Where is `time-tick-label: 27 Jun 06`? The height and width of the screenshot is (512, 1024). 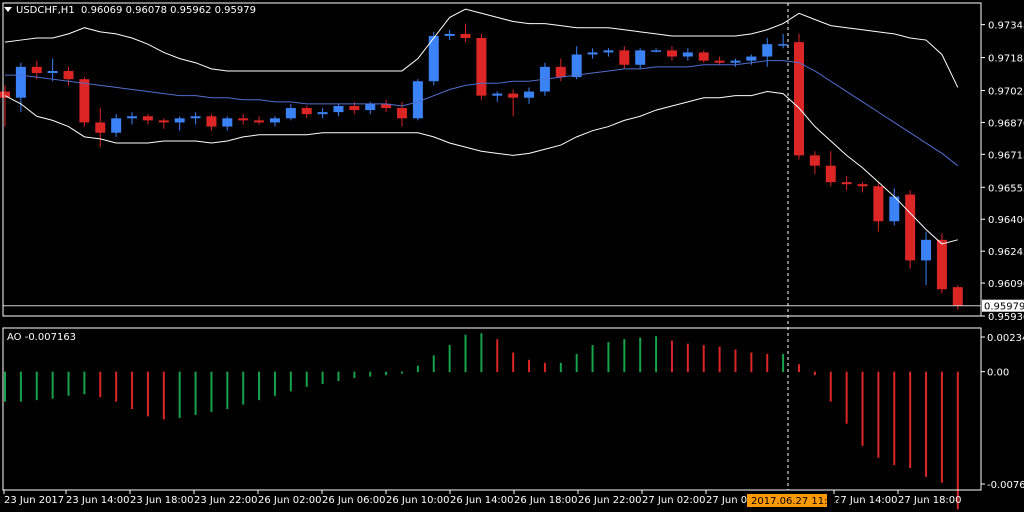 time-tick-label: 27 Jun 06 is located at coordinates (729, 500).